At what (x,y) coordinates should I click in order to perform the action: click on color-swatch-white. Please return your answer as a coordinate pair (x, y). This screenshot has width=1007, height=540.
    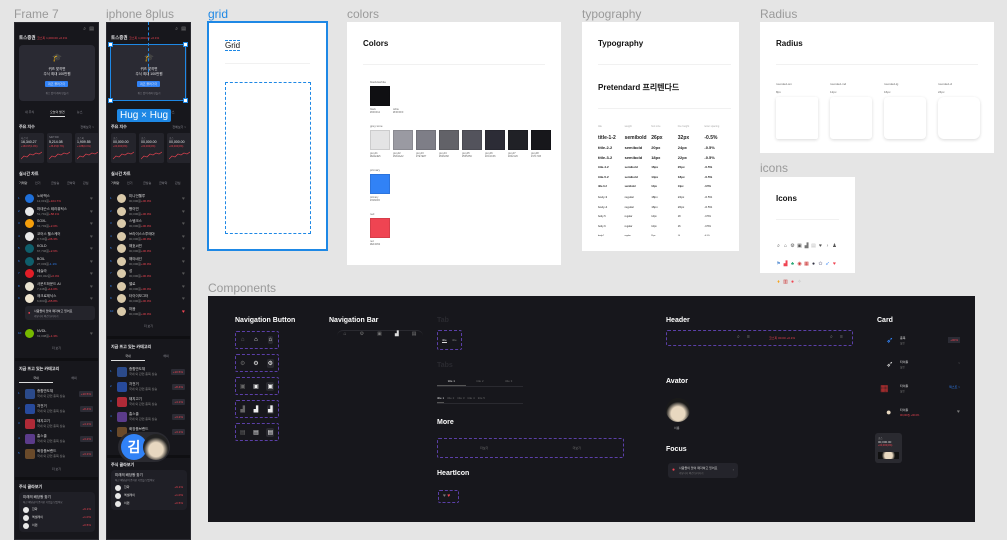
    Looking at the image, I should click on (403, 96).